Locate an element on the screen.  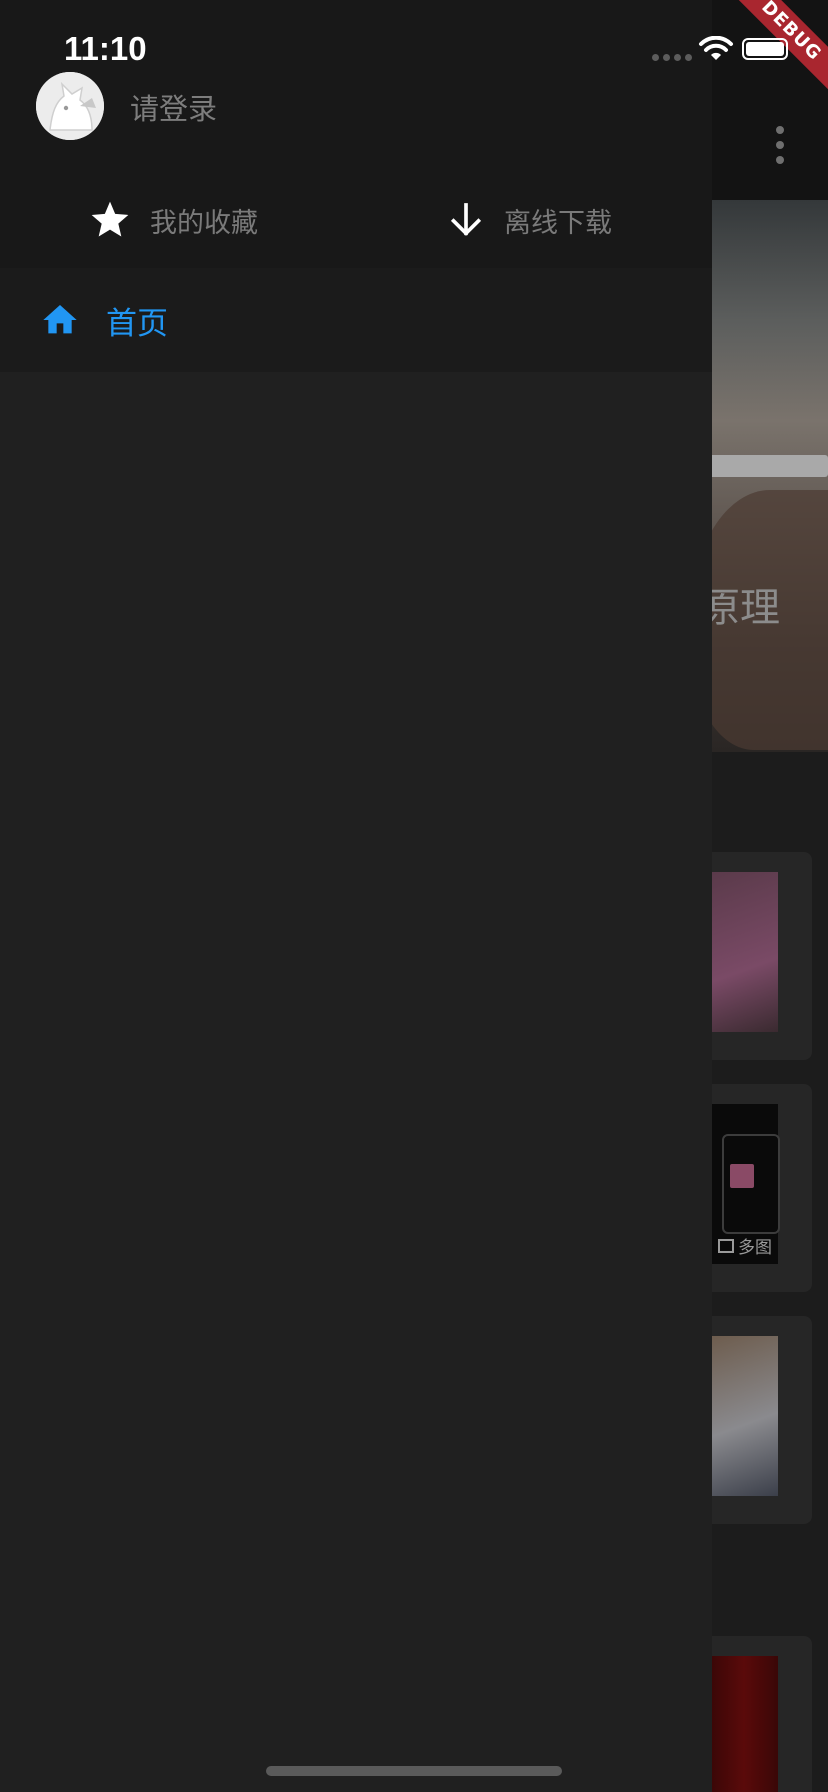
multi-image-badge: 多图 is located at coordinates (745, 1245).